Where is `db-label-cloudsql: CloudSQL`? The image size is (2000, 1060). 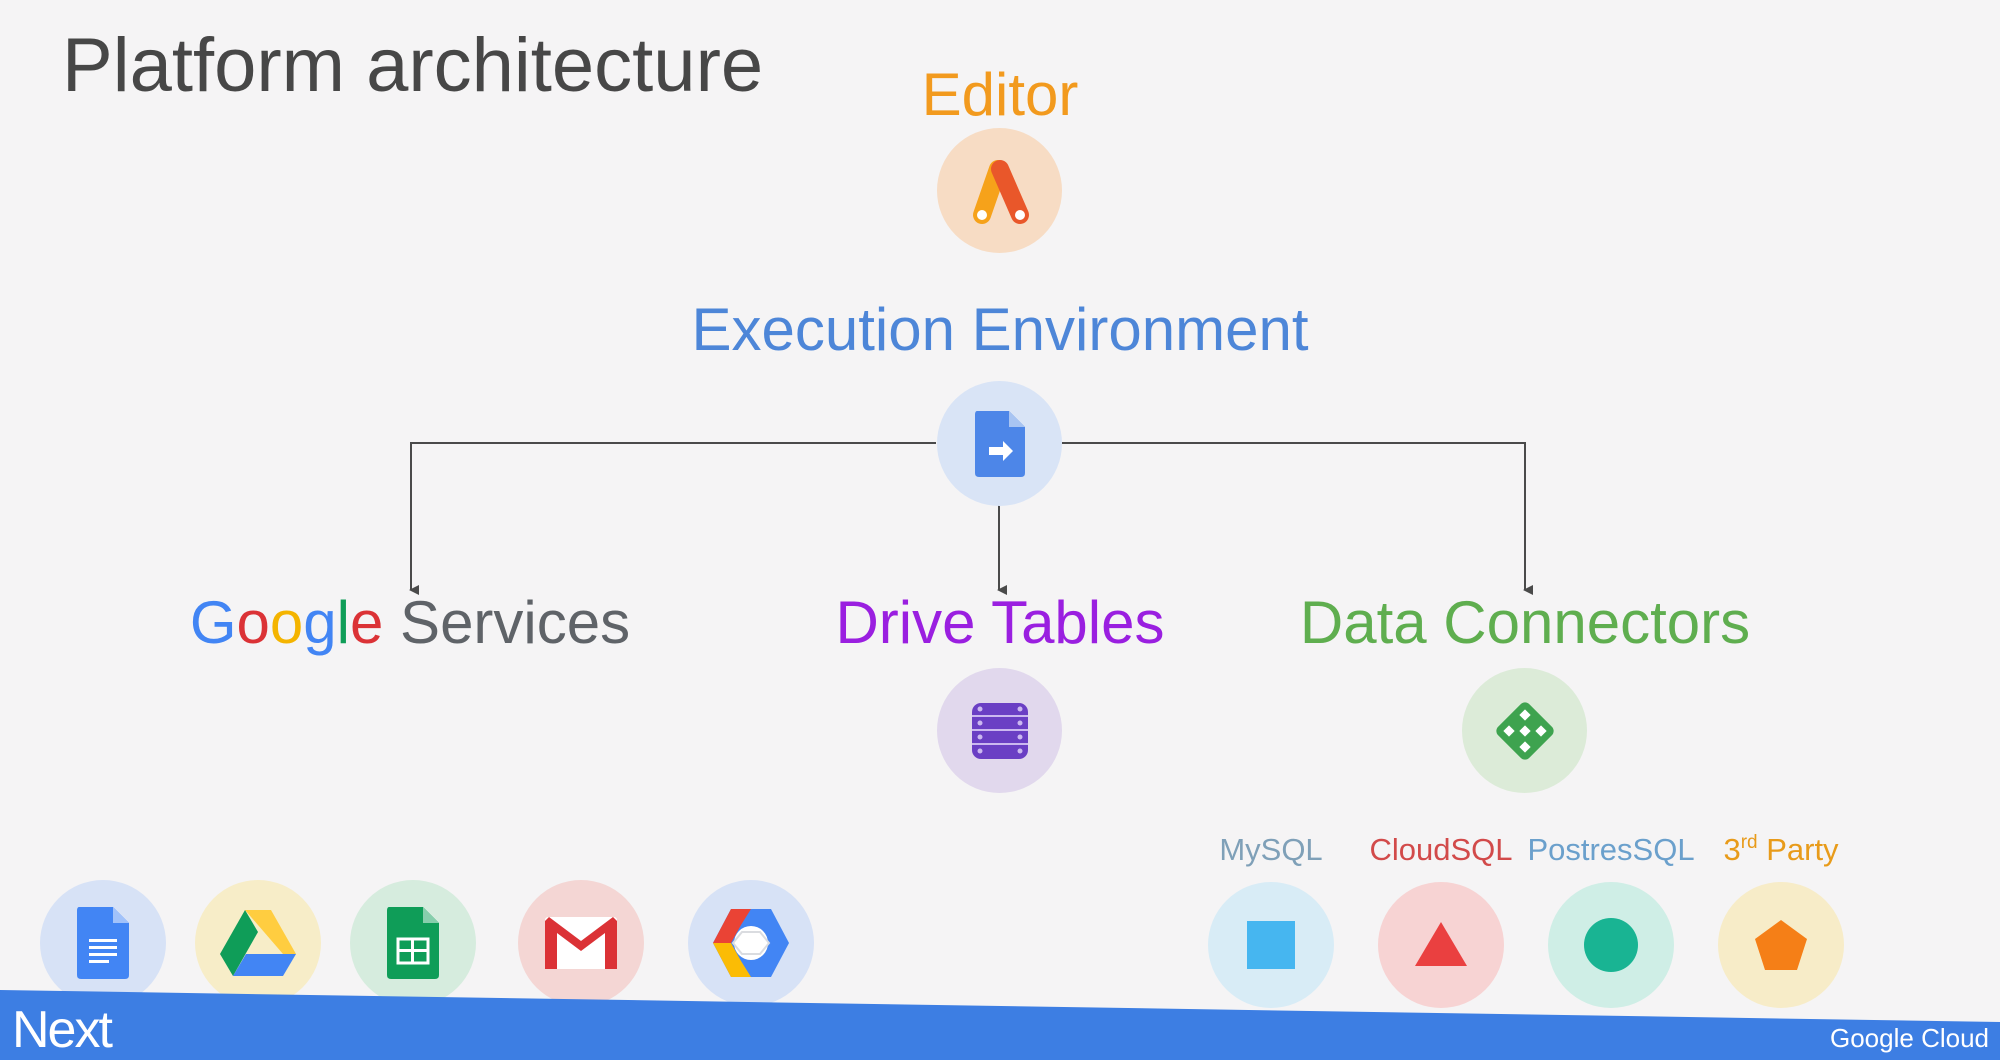 db-label-cloudsql: CloudSQL is located at coordinates (1441, 850).